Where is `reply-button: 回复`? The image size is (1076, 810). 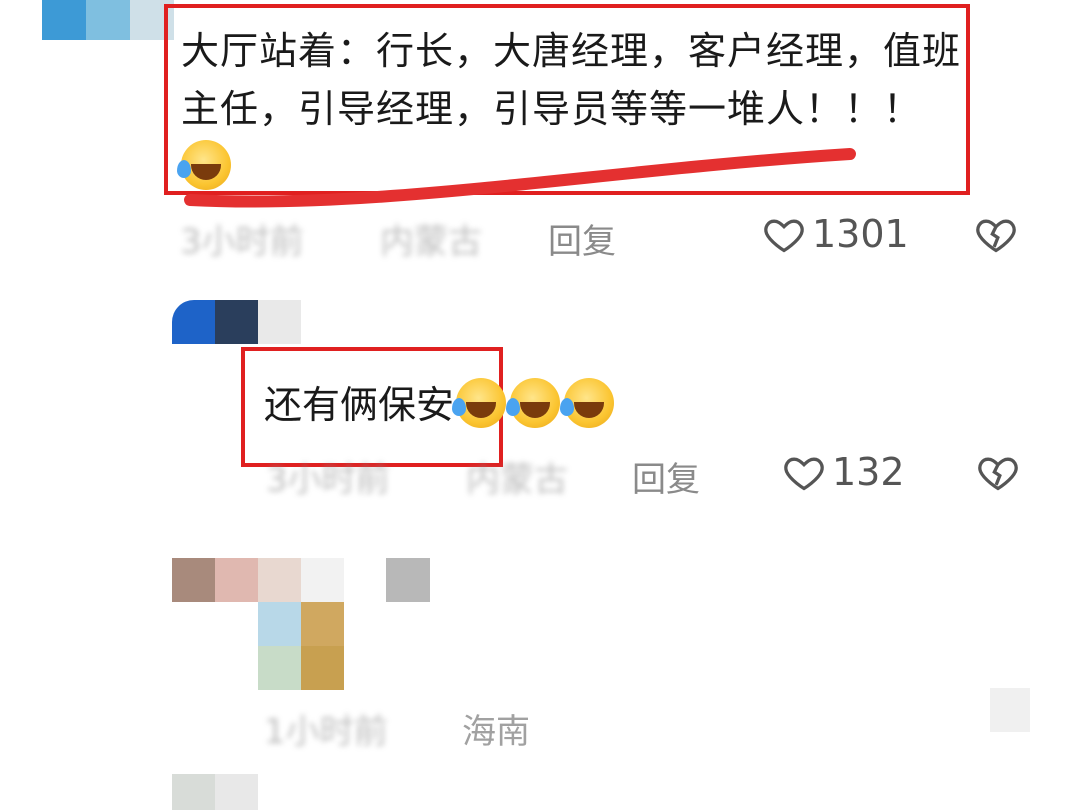 reply-button: 回复 is located at coordinates (582, 238).